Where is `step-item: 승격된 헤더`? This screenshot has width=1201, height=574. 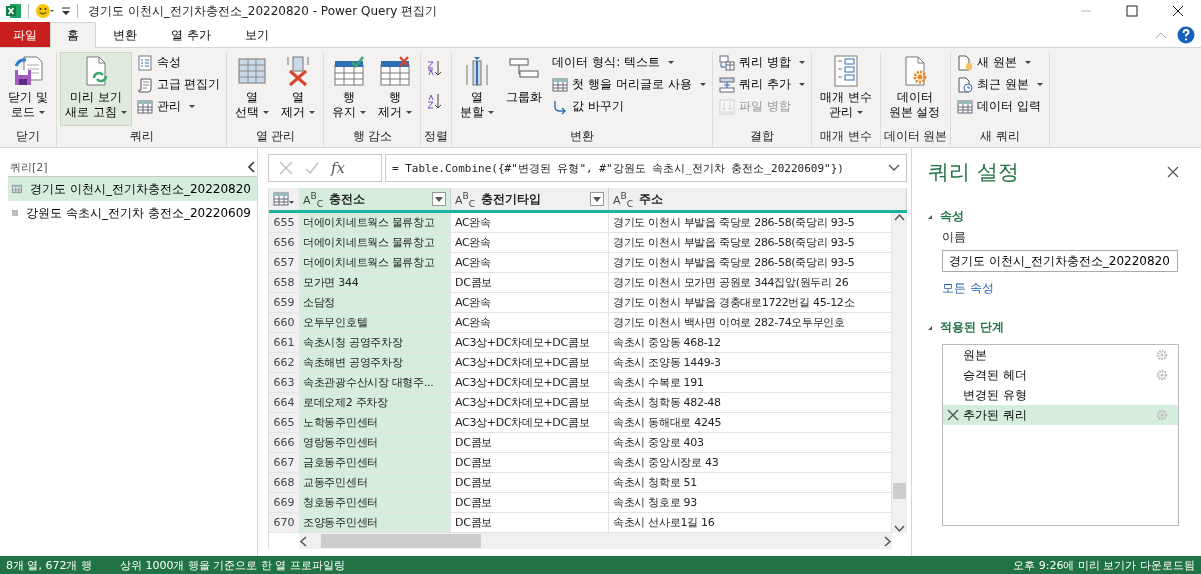 step-item: 승격된 헤더 is located at coordinates (1060, 375).